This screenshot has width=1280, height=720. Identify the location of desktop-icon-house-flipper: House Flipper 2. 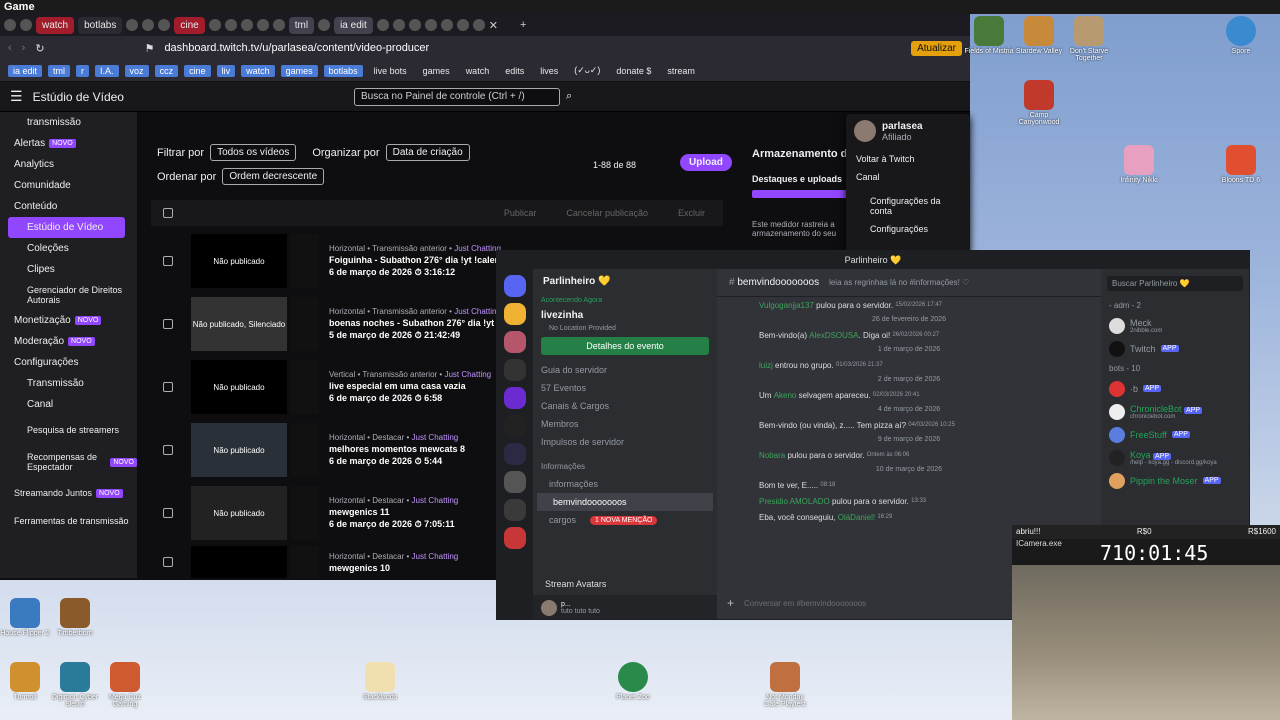
(25, 617).